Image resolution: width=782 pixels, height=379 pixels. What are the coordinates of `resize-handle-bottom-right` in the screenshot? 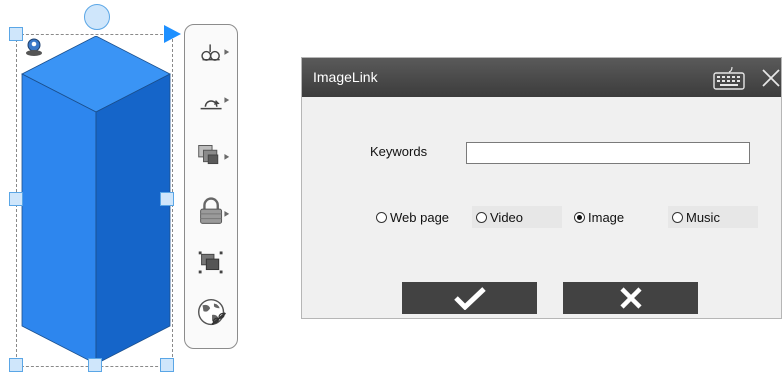 It's located at (167, 365).